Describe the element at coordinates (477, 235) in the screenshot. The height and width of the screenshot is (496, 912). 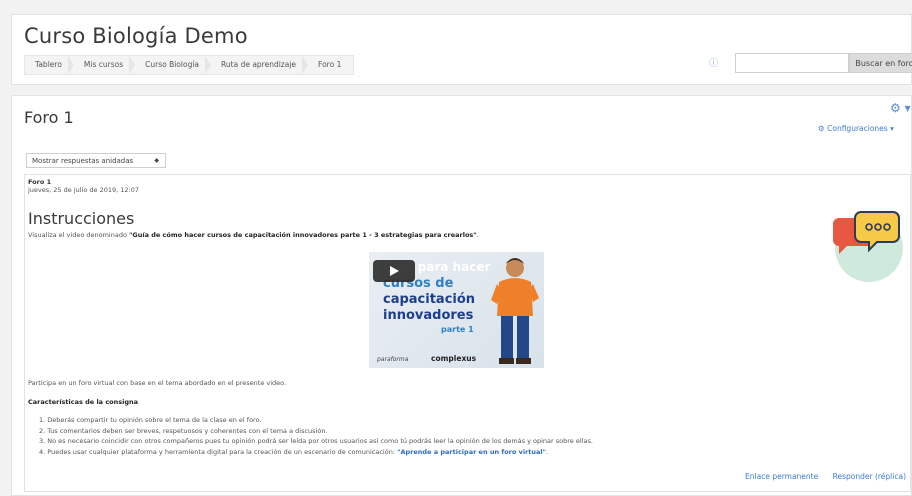
I see `intro-suffix: .` at that location.